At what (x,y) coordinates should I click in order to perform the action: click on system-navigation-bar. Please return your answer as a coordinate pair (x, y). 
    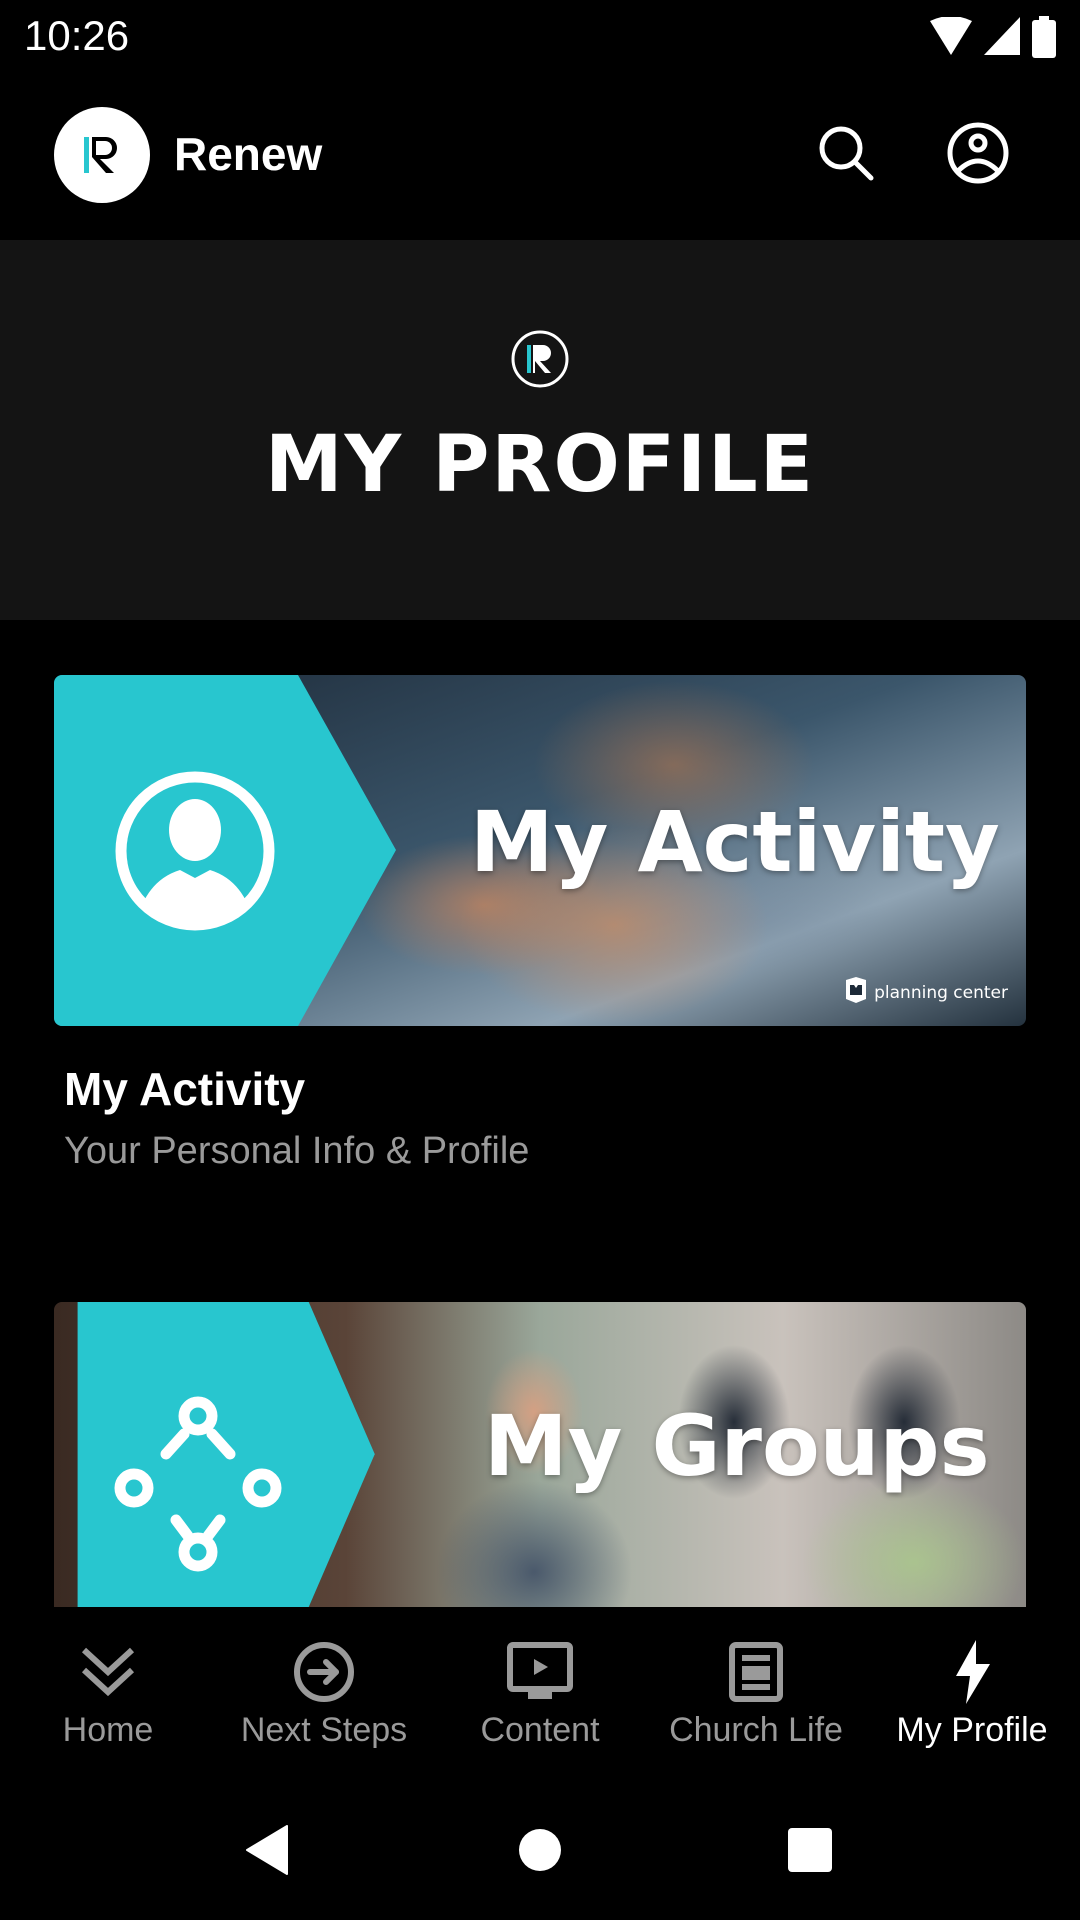
    Looking at the image, I should click on (540, 1838).